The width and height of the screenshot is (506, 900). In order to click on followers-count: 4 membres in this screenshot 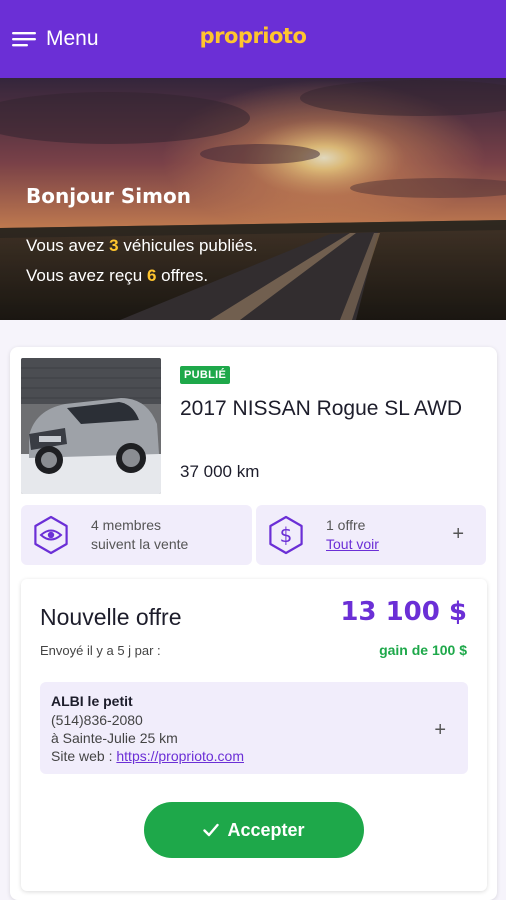, I will do `click(126, 525)`.